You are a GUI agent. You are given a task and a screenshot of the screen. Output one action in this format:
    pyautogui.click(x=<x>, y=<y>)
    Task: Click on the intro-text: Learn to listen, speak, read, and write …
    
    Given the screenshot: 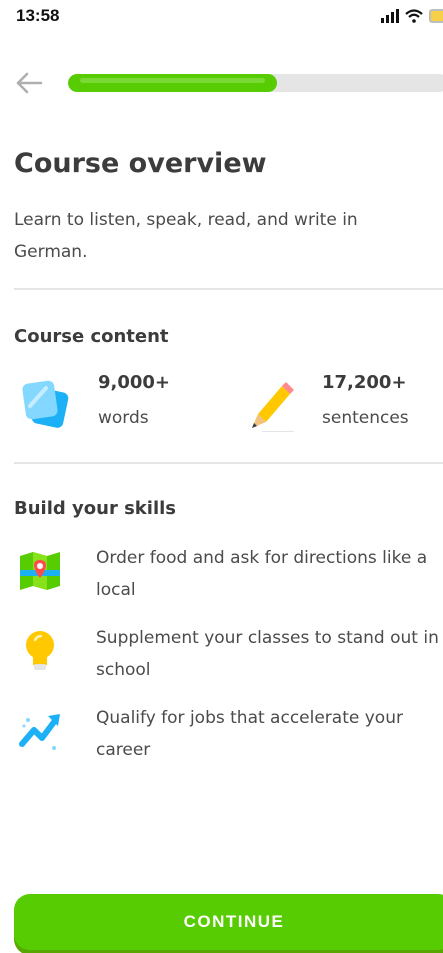 What is the action you would take?
    pyautogui.click(x=186, y=236)
    